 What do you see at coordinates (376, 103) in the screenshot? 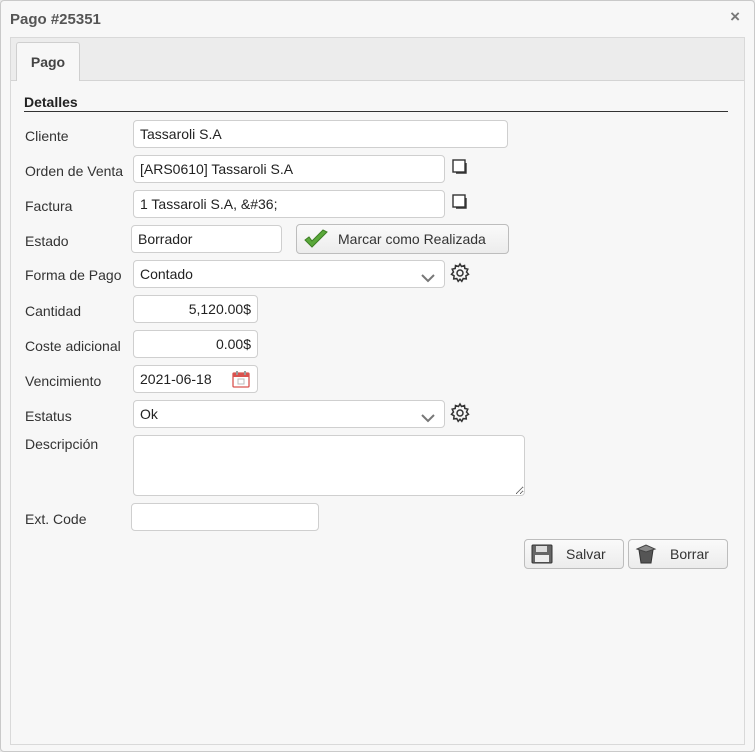
I see `section-title: Detalles` at bounding box center [376, 103].